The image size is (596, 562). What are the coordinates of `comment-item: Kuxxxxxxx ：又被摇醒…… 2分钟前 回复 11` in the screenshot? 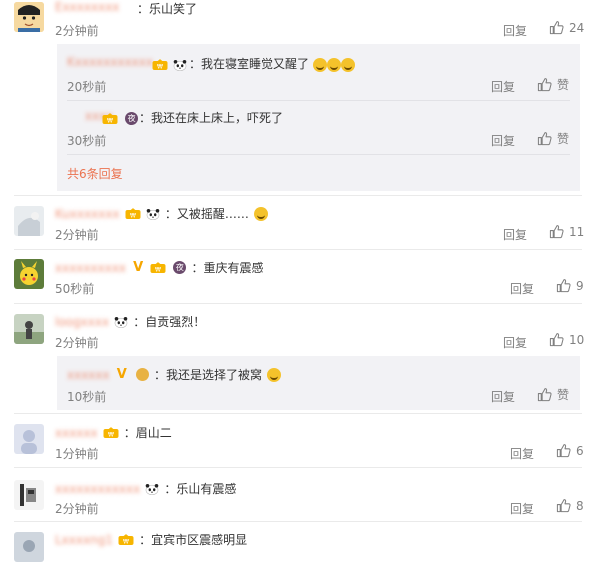 It's located at (298, 222).